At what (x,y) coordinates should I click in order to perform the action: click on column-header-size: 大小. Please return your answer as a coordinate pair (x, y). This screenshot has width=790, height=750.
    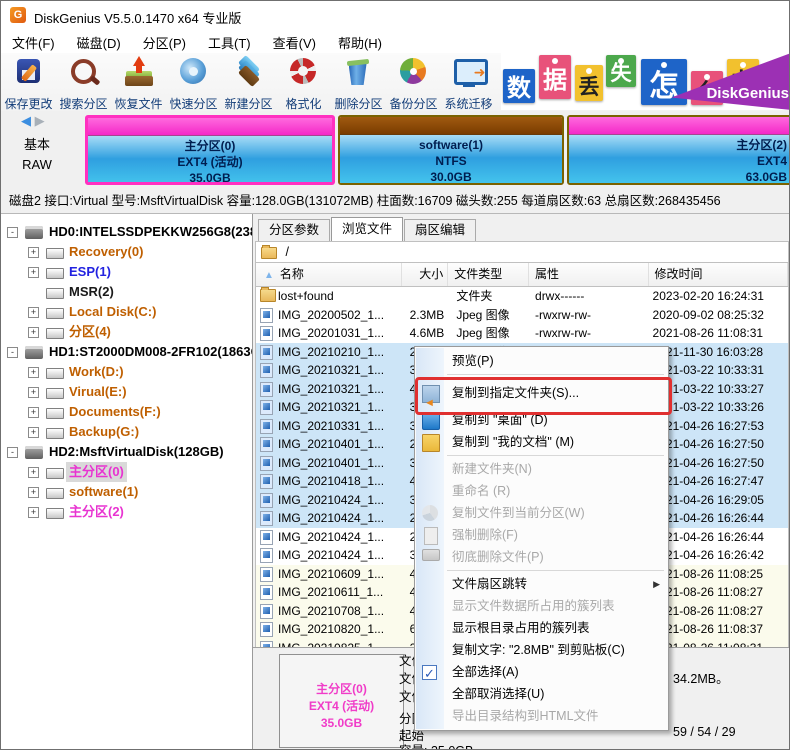
    Looking at the image, I should click on (425, 274).